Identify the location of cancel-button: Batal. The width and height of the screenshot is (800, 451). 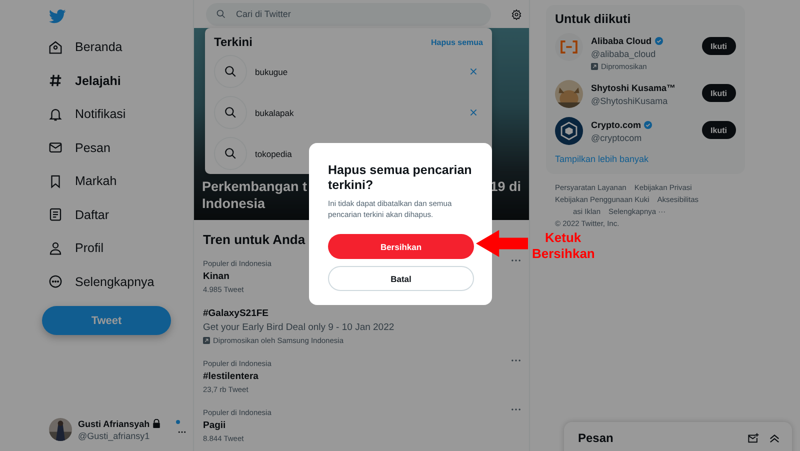
(401, 278).